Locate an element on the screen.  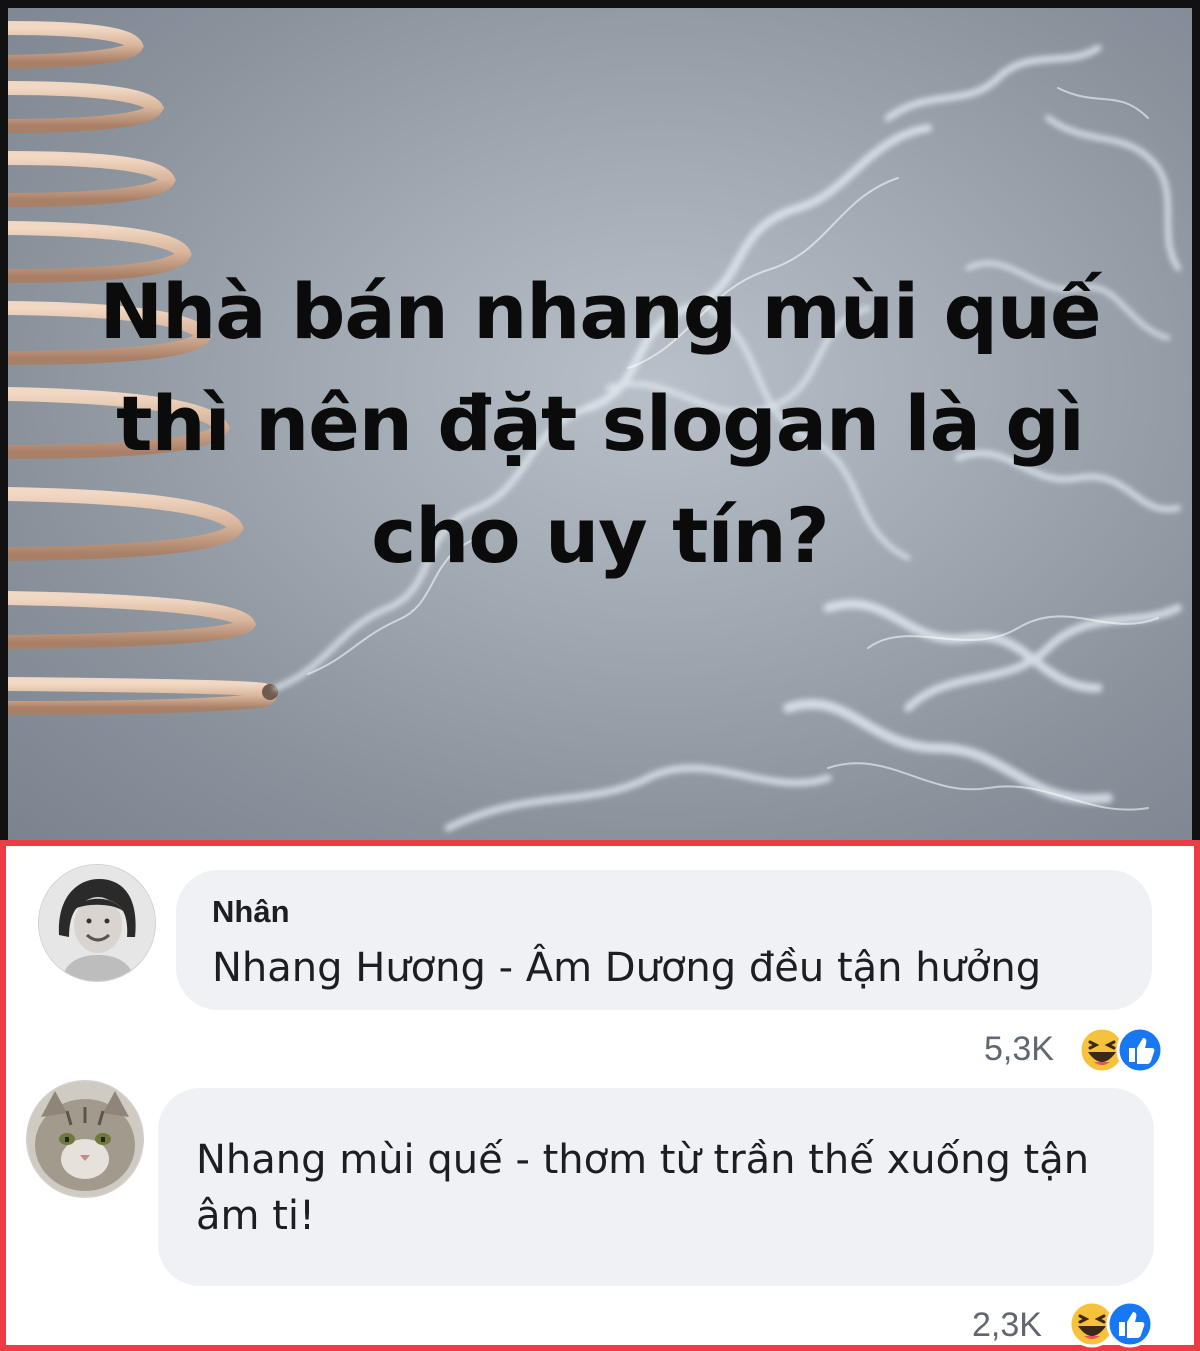
woman-portrait-icon is located at coordinates (97, 923).